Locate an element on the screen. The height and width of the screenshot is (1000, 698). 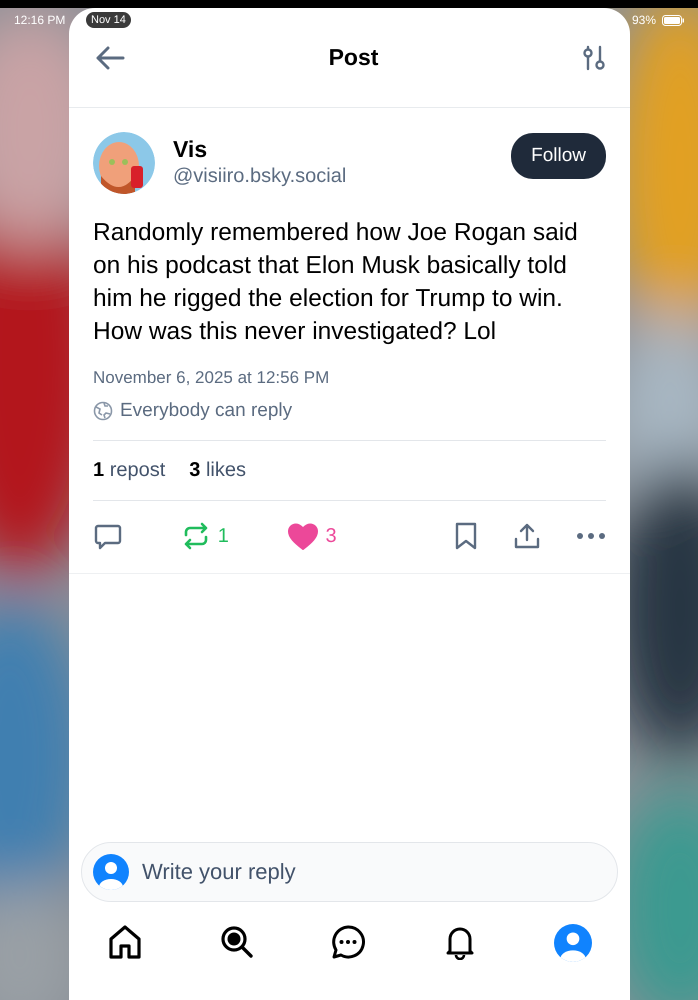
stat-count: 3 likes is located at coordinates (217, 470).